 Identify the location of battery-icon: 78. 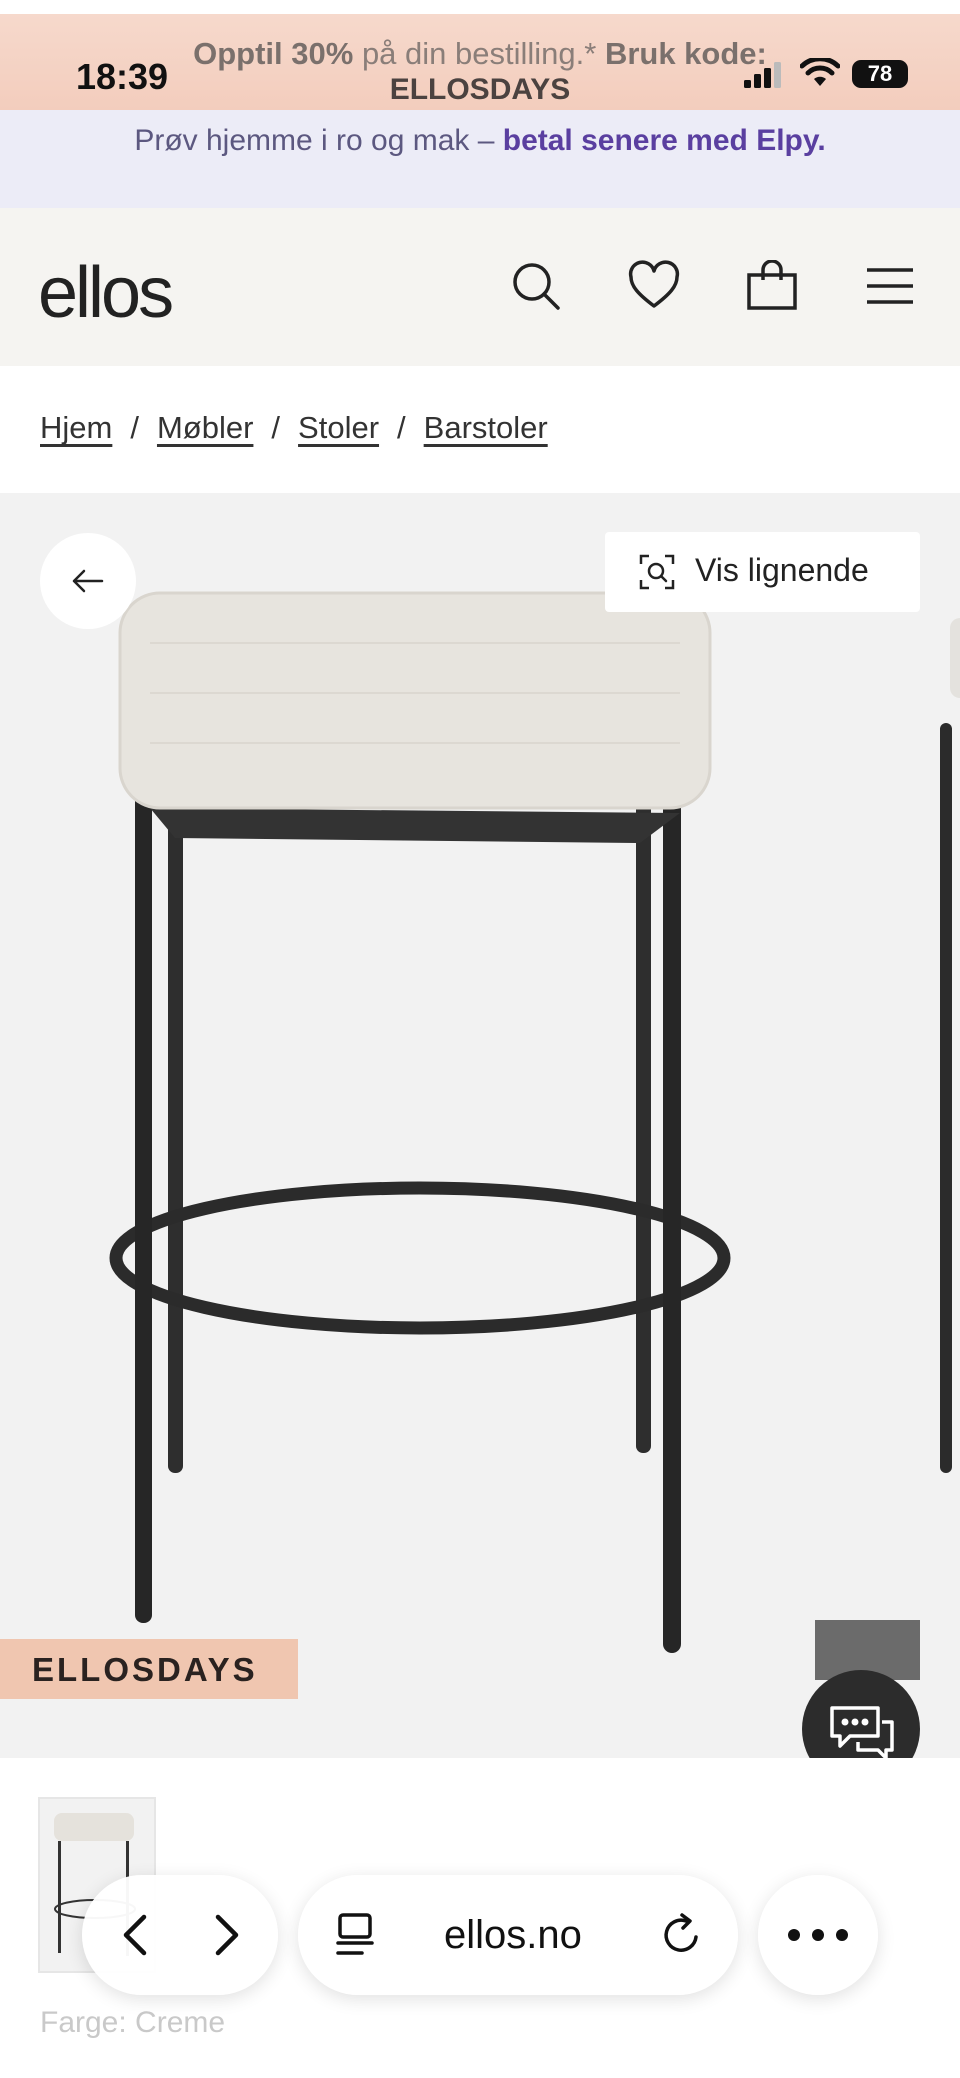
(880, 74).